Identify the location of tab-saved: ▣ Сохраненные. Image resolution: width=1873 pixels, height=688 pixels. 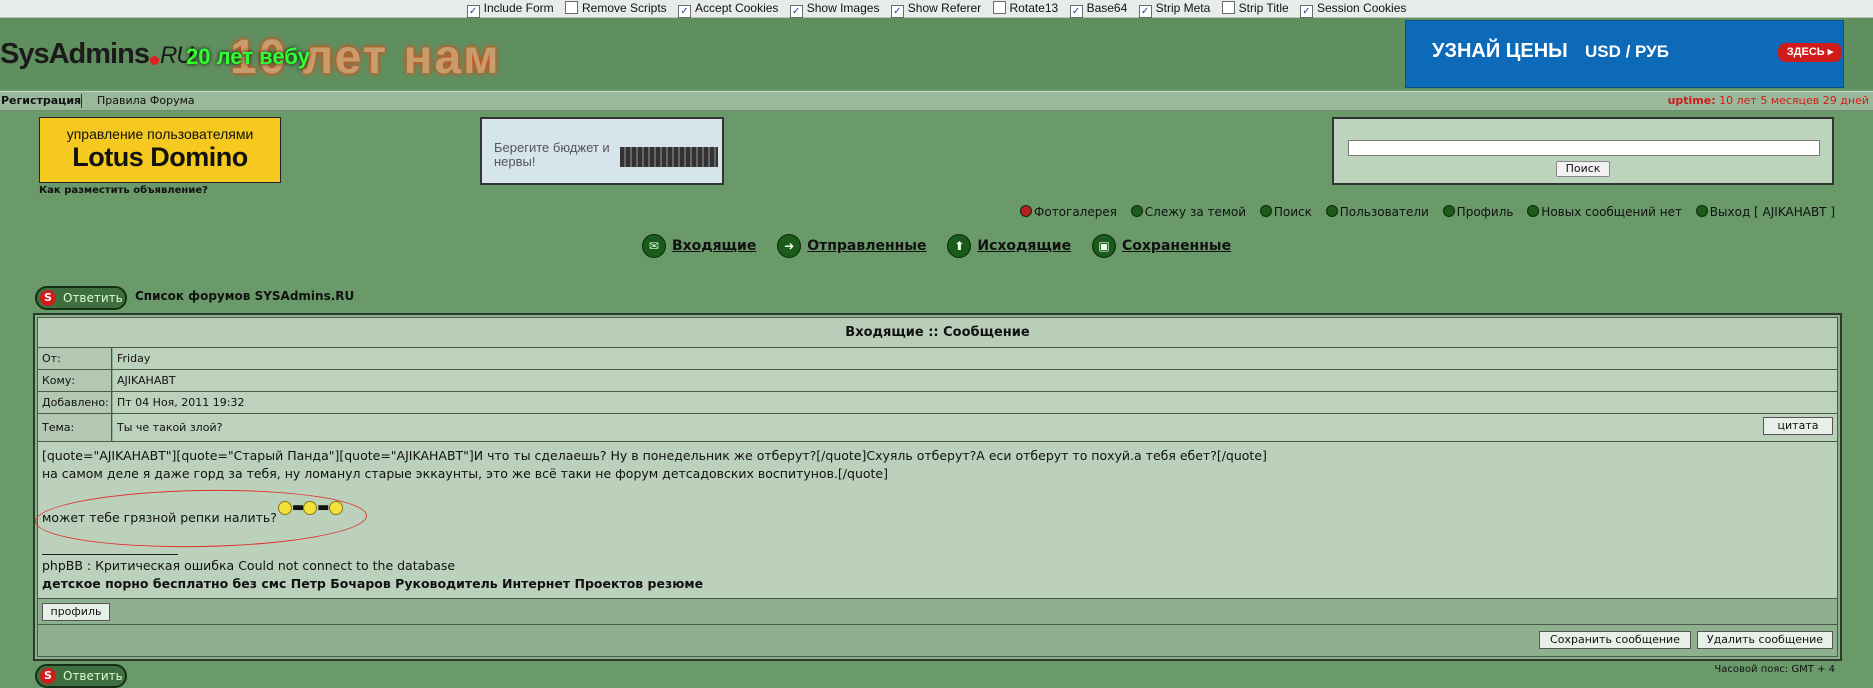
(1161, 246).